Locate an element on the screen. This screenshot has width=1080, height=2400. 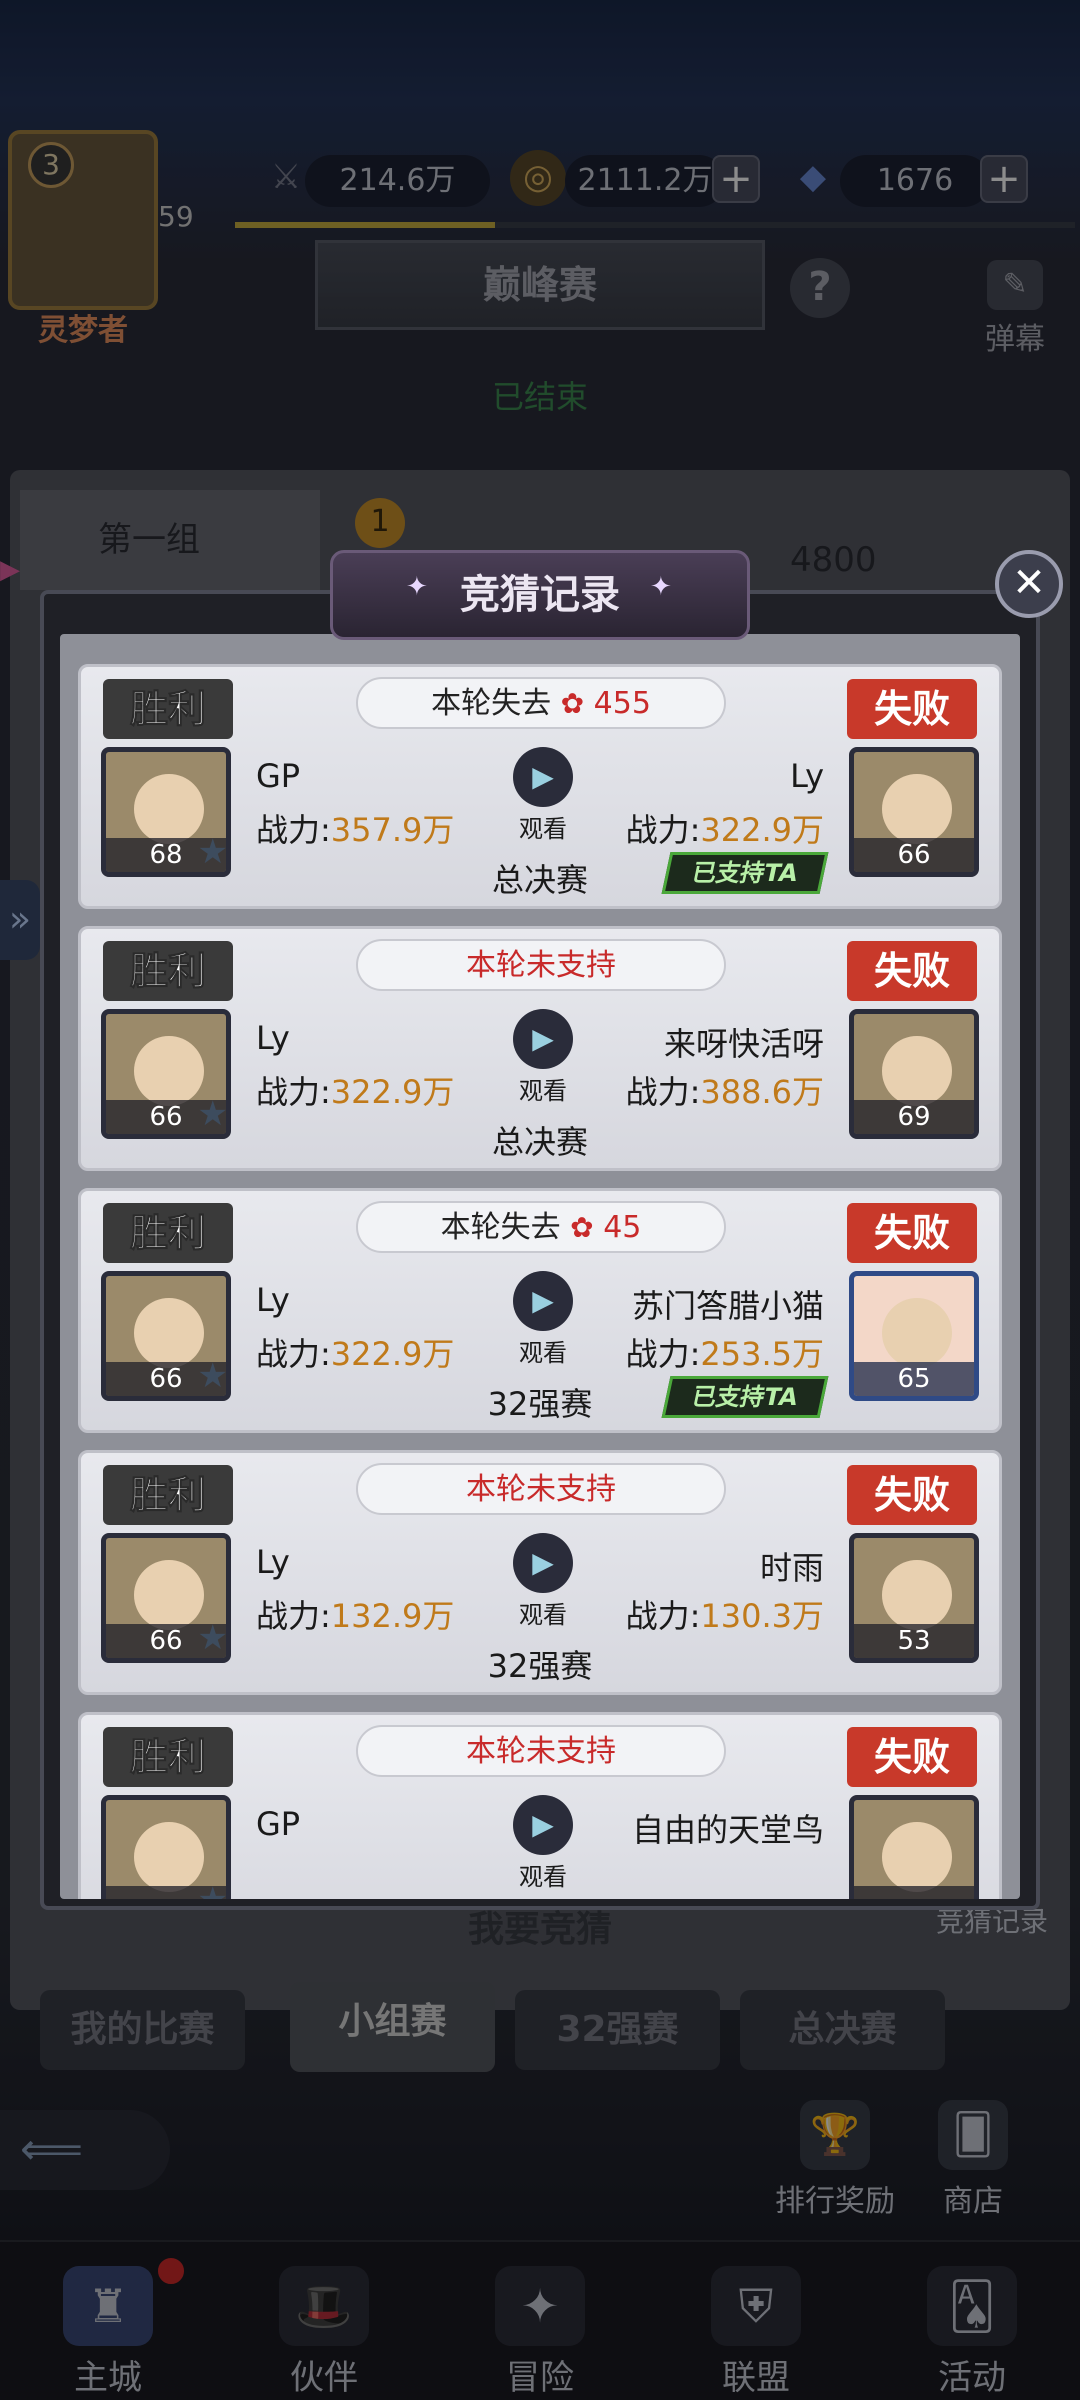
record-card: 胜利 失败 本轮未支持 ★ GP 自由的天堂鸟 ▶ 观看 is located at coordinates (540, 1805).